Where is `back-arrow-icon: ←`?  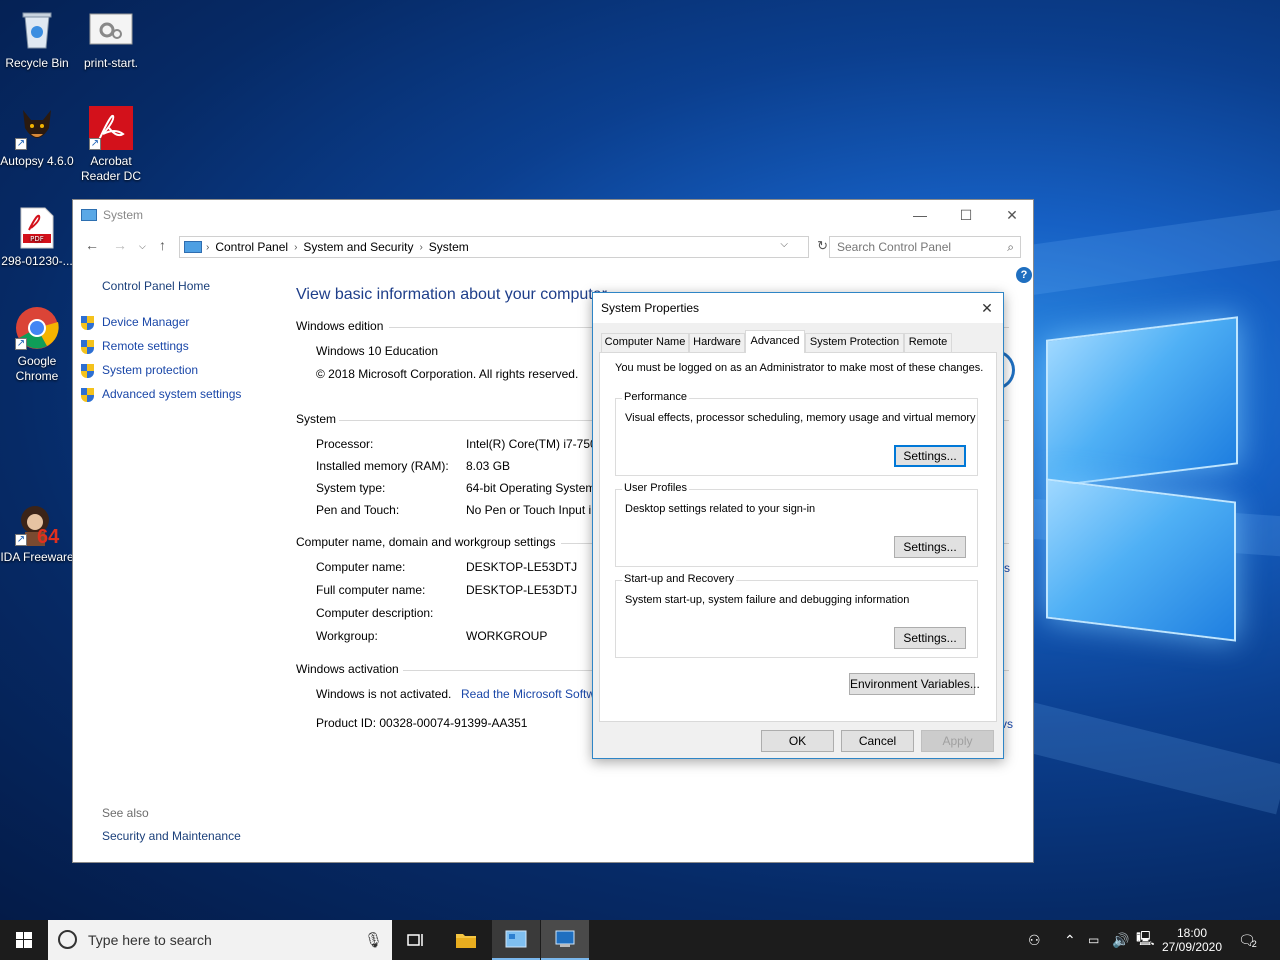 back-arrow-icon: ← is located at coordinates (92, 245).